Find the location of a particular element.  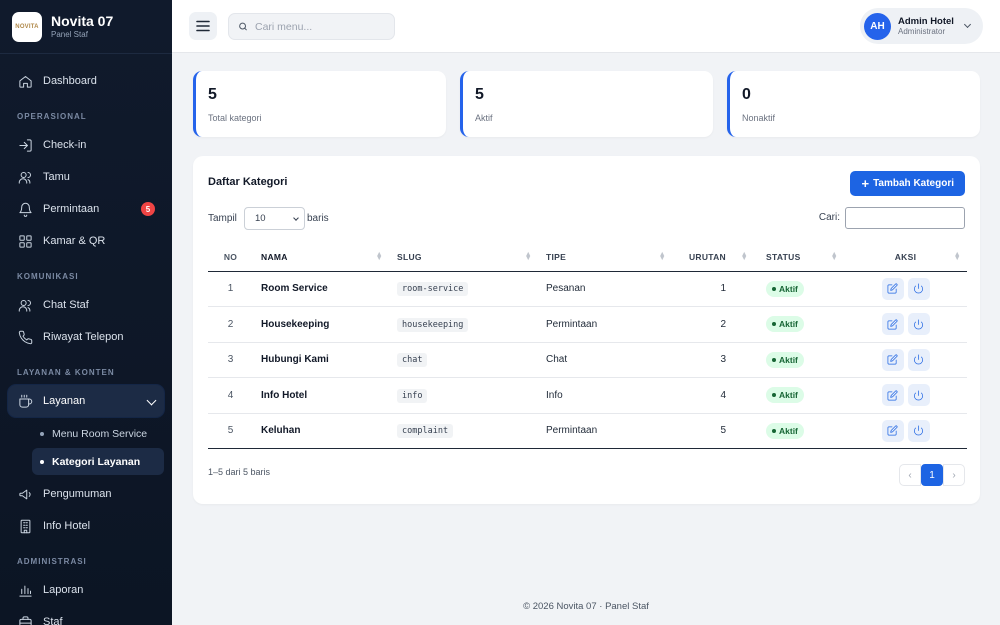

footer: © 2026 Novita 07 · Panel Staf is located at coordinates (586, 606).